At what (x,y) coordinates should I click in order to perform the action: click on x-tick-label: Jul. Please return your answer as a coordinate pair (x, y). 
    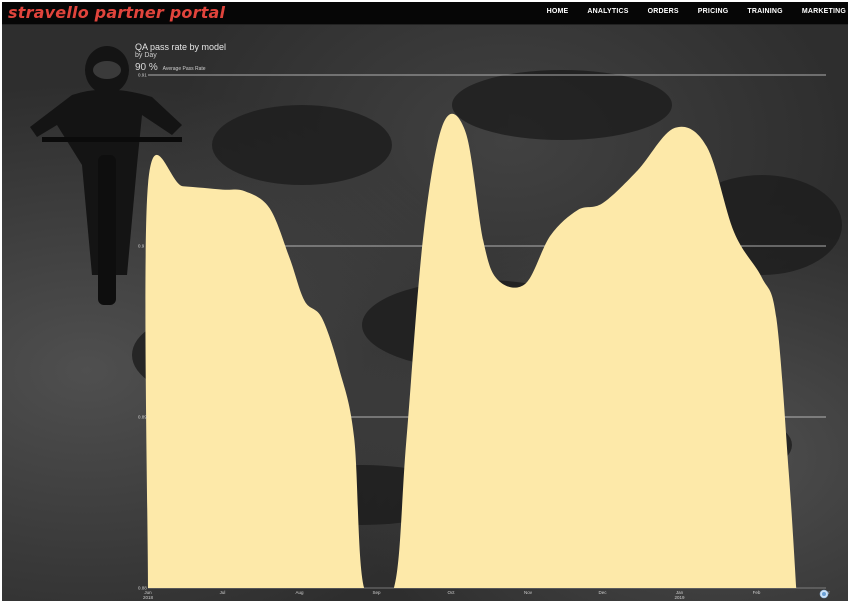
    Looking at the image, I should click on (223, 592).